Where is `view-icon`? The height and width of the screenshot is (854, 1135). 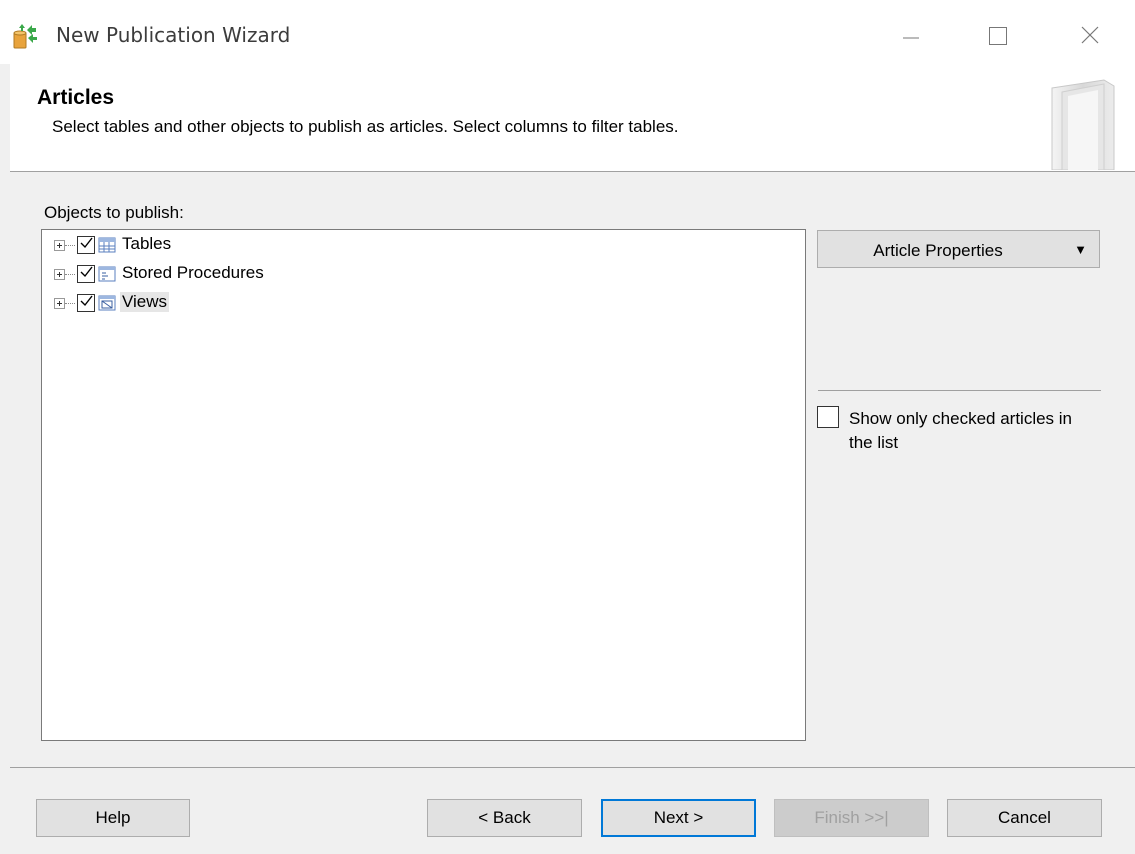
view-icon is located at coordinates (107, 303).